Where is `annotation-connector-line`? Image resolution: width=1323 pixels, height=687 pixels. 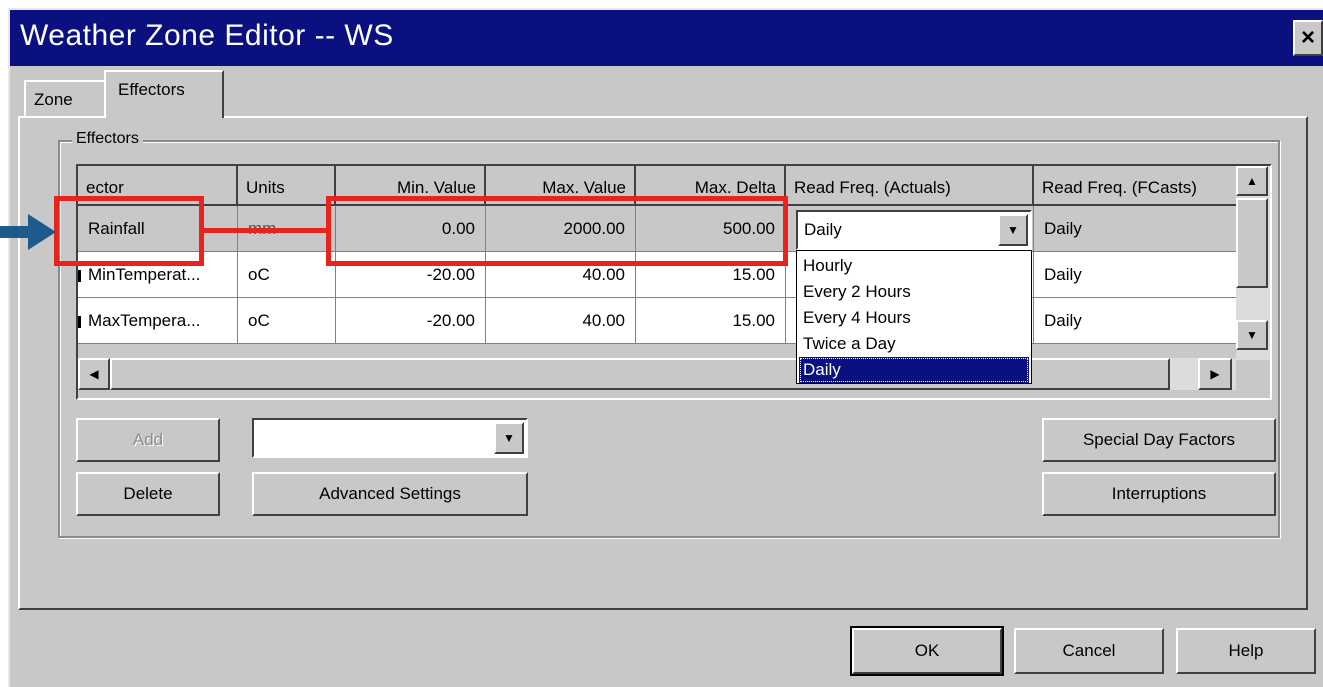 annotation-connector-line is located at coordinates (266, 230).